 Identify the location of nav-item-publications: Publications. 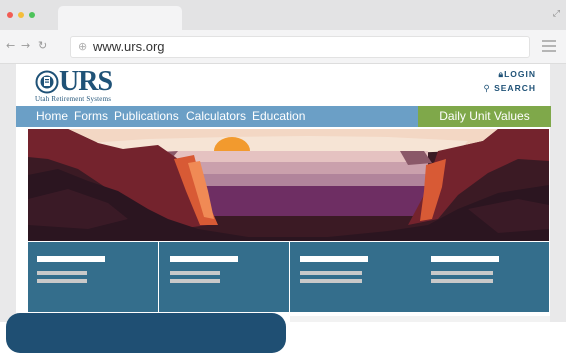
(146, 116).